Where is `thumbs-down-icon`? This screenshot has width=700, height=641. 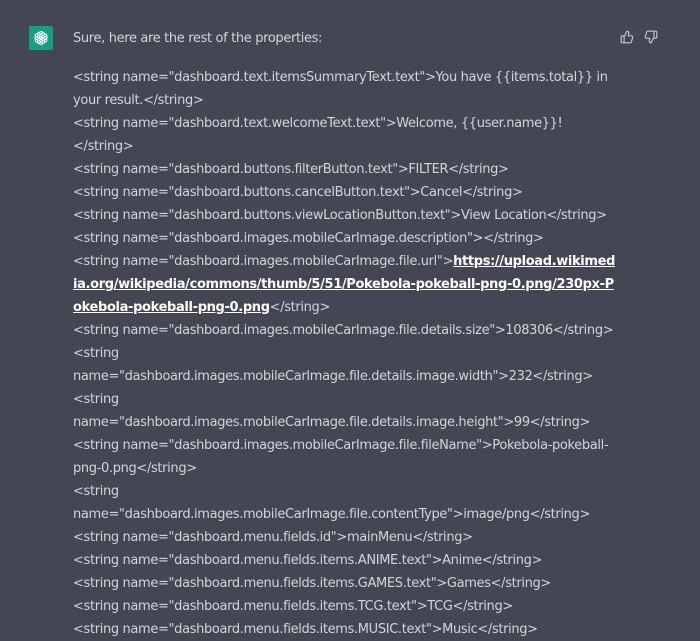 thumbs-down-icon is located at coordinates (651, 37).